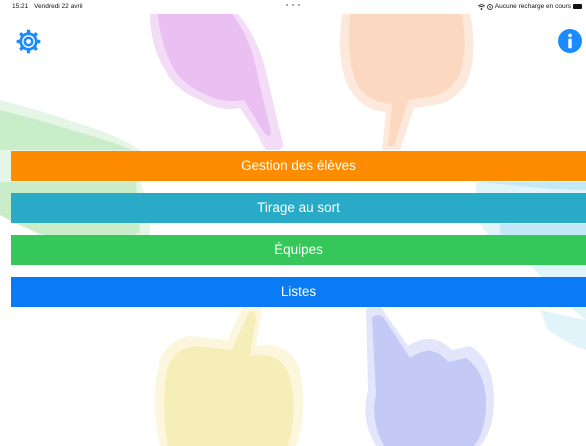 Image resolution: width=586 pixels, height=446 pixels. Describe the element at coordinates (298, 166) in the screenshot. I see `student-management-button: Gestion des élèves` at that location.